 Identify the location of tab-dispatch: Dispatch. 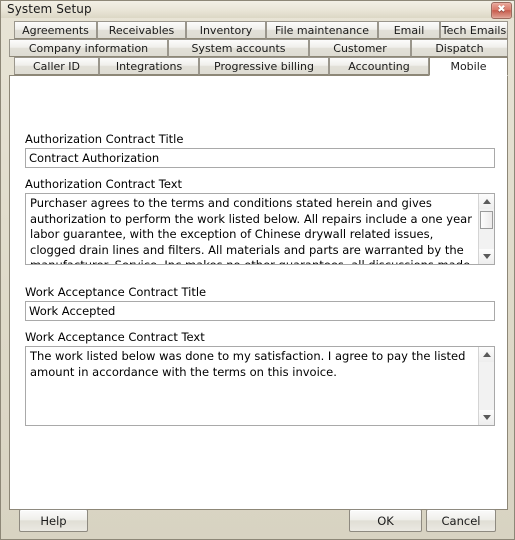
(459, 48).